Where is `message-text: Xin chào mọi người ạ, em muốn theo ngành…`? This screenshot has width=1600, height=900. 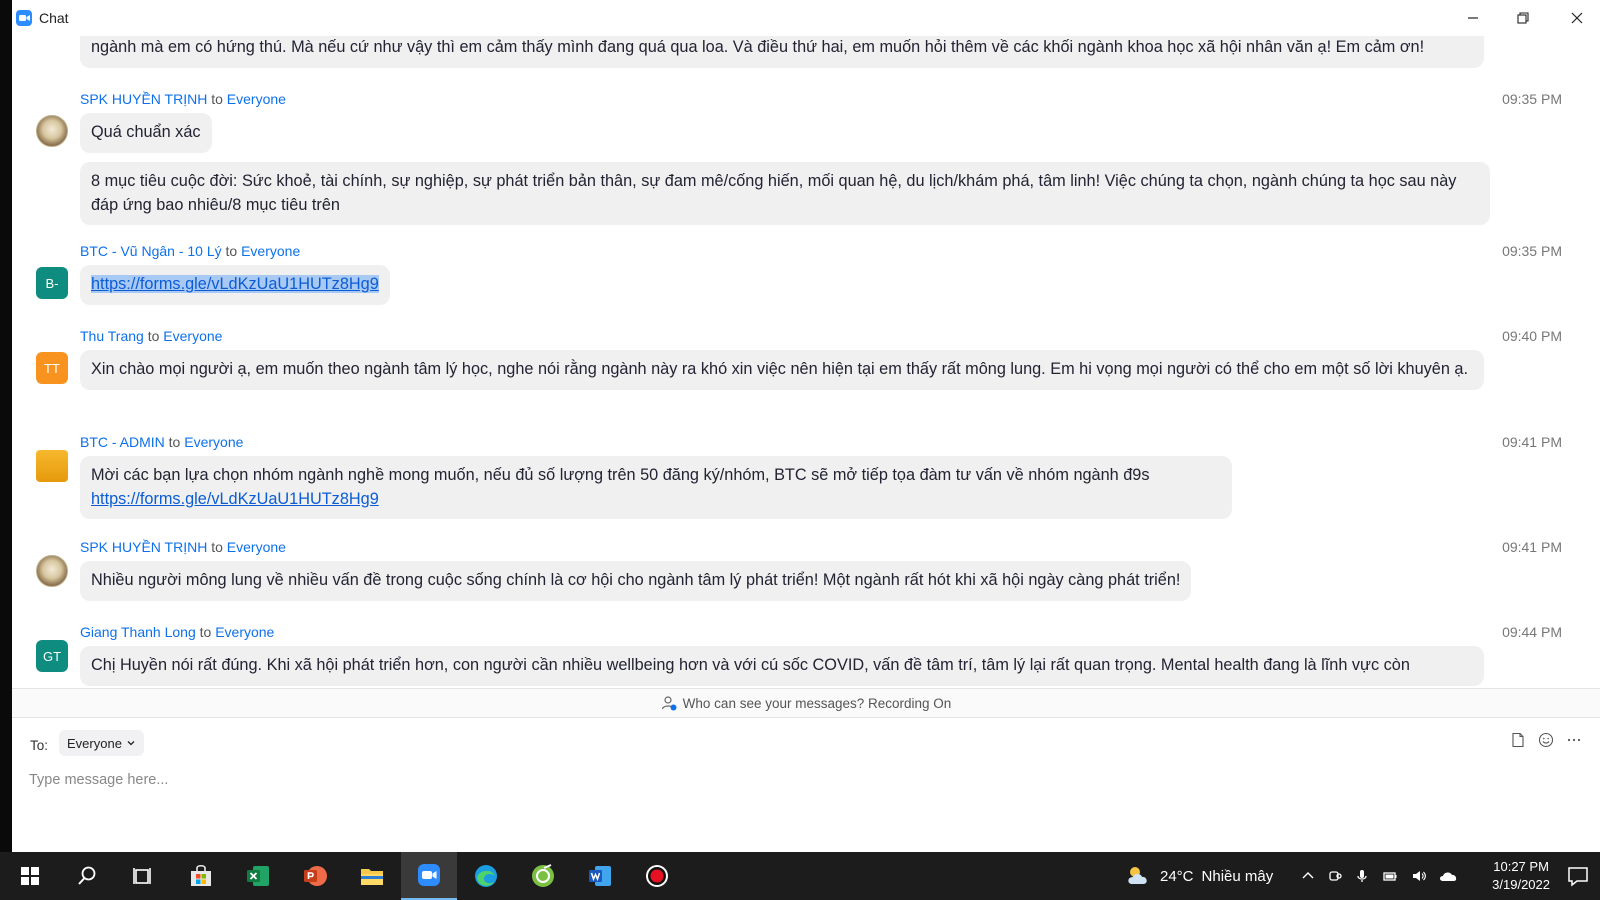
message-text: Xin chào mọi người ạ, em muốn theo ngành… is located at coordinates (779, 369).